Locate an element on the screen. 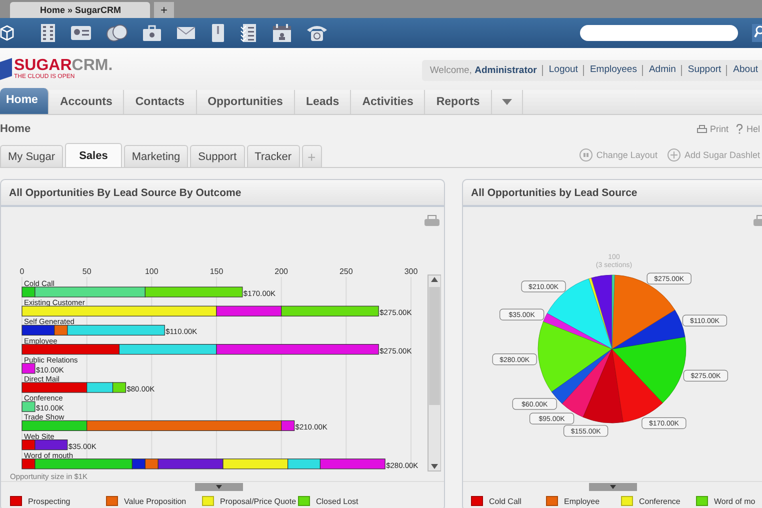 The image size is (762, 508). page-title: Home is located at coordinates (15, 129).